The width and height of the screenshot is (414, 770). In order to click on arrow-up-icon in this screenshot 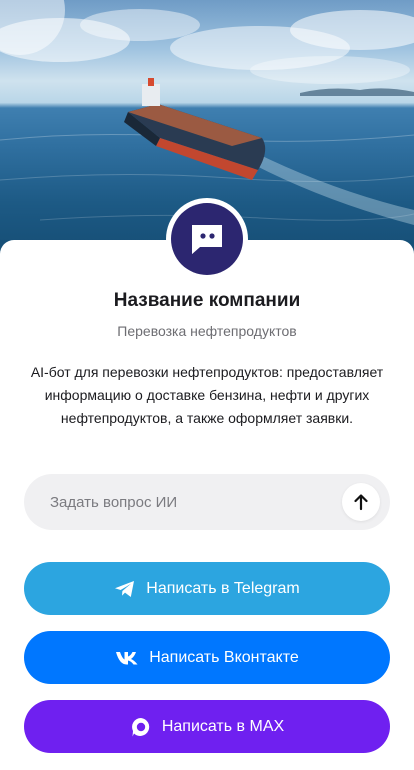, I will do `click(361, 502)`.